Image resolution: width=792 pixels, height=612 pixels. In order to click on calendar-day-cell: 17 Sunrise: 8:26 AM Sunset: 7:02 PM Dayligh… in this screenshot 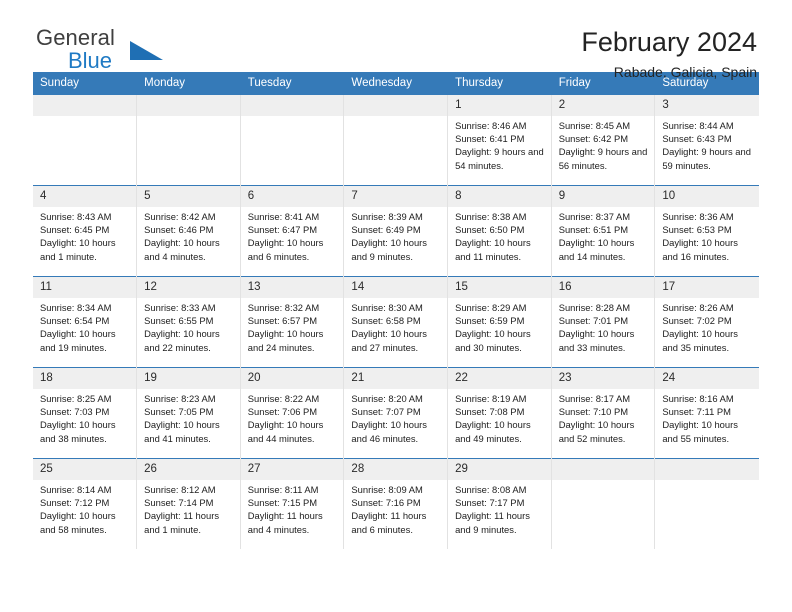, I will do `click(706, 322)`.